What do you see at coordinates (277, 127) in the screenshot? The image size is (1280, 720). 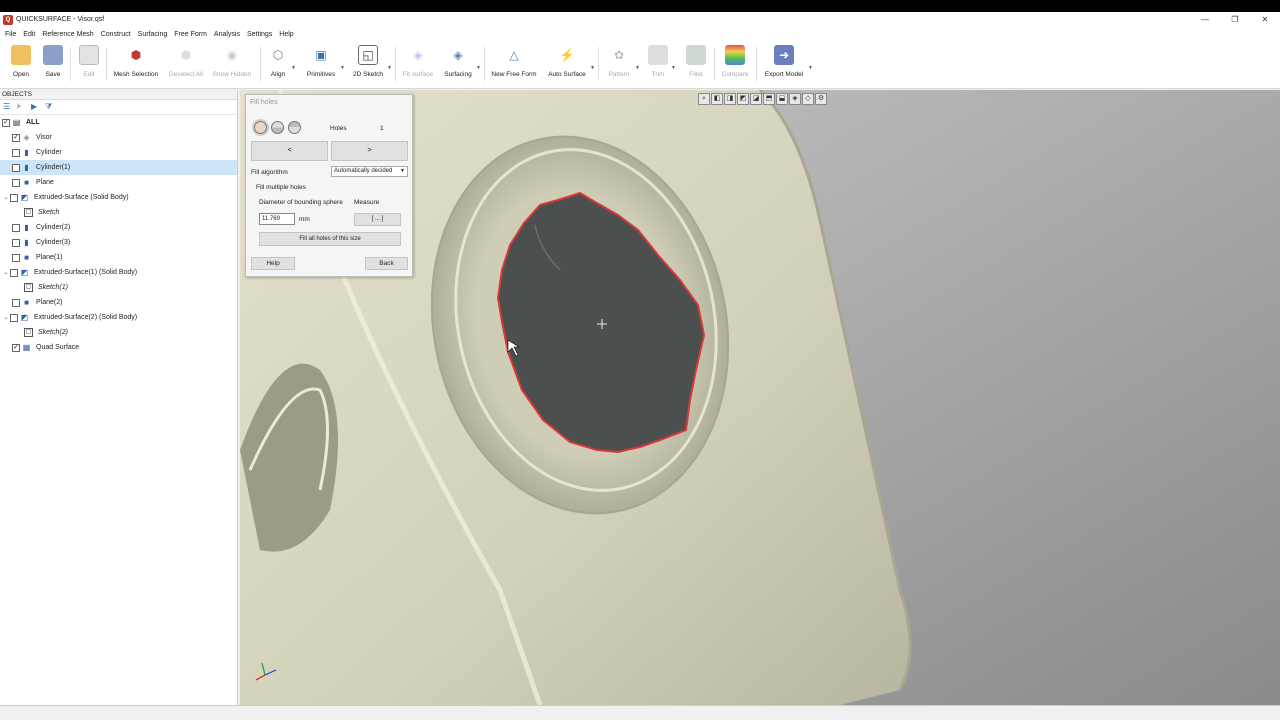 I see `fill-mode-curved-button` at bounding box center [277, 127].